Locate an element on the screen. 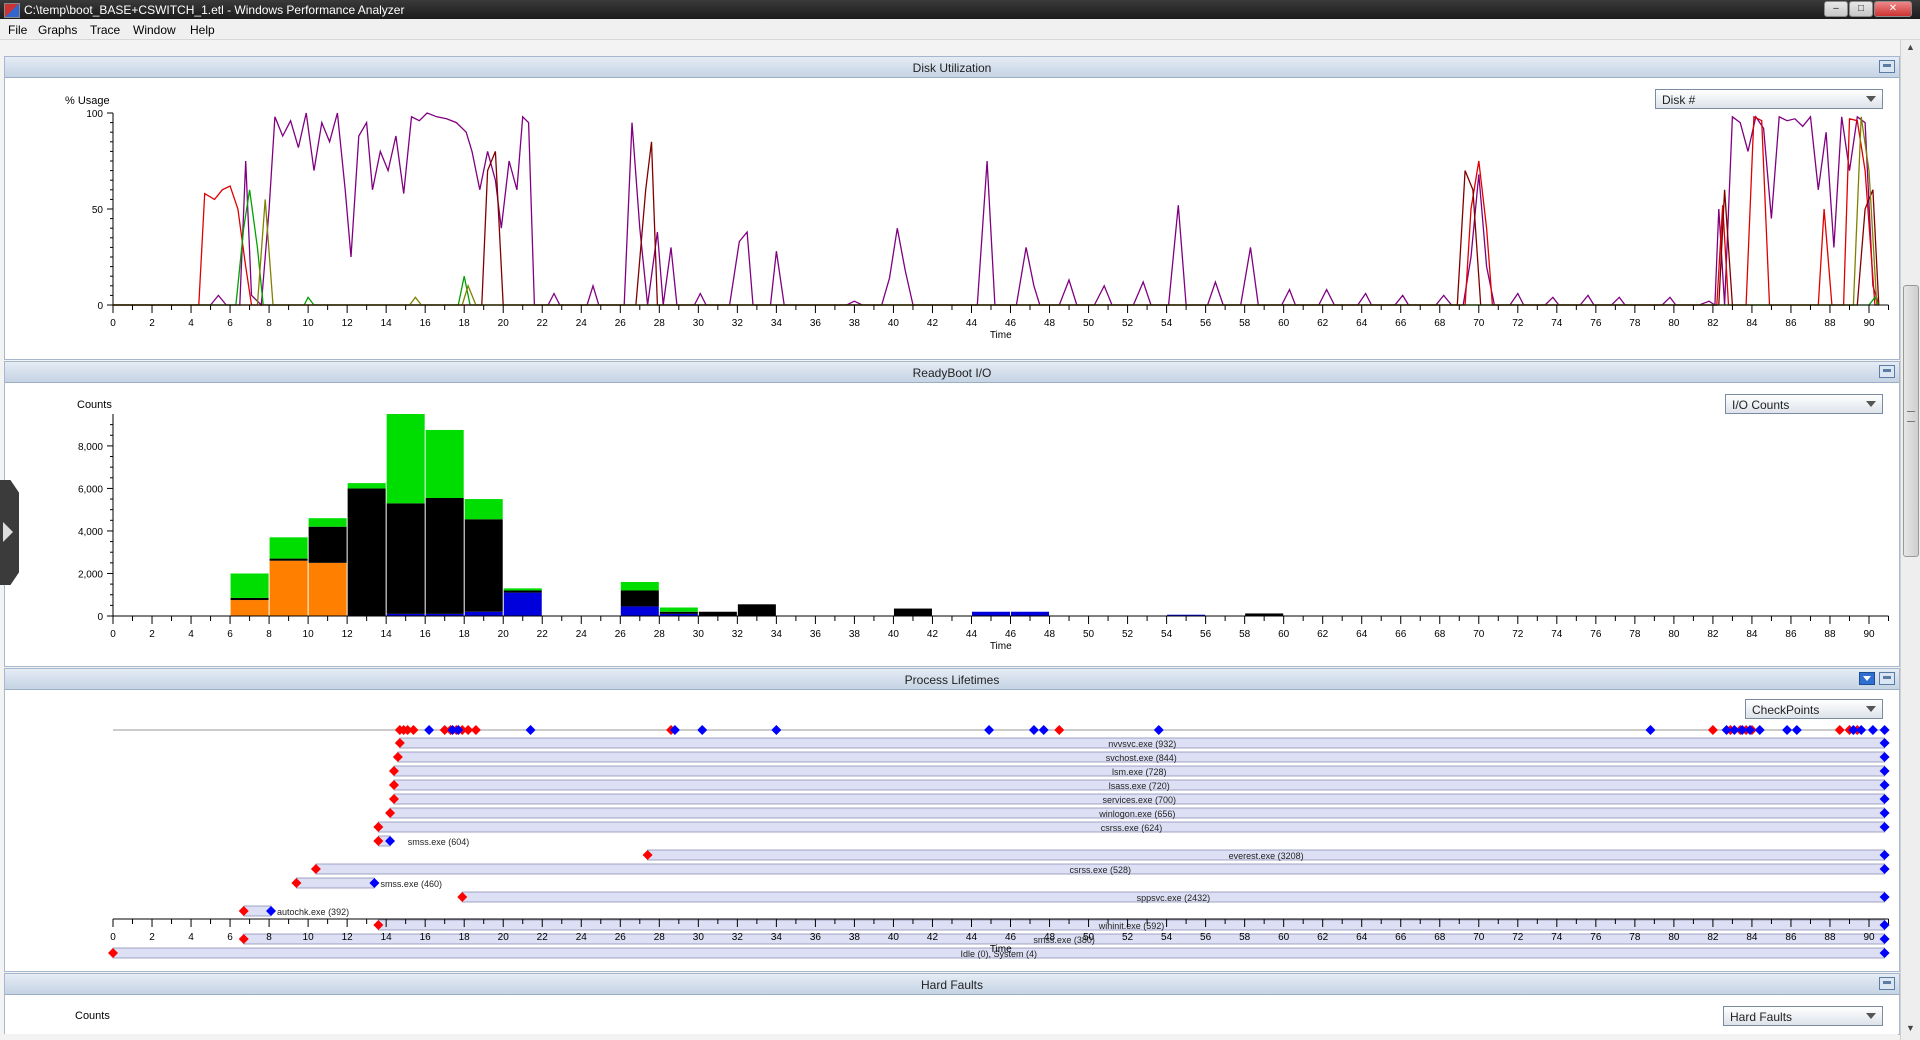  panel-title: ReadyBoot I/O is located at coordinates (952, 373).